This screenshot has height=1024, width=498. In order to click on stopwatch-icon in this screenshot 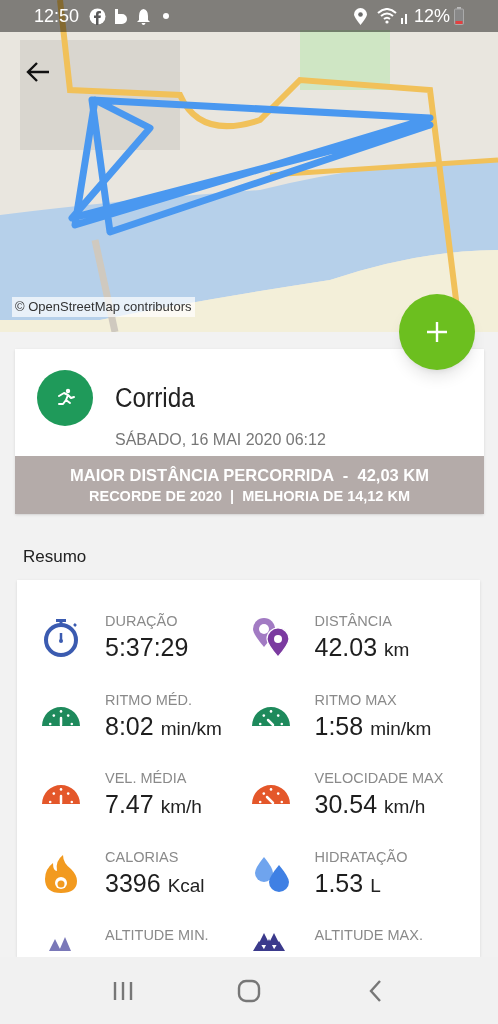, I will do `click(61, 638)`.